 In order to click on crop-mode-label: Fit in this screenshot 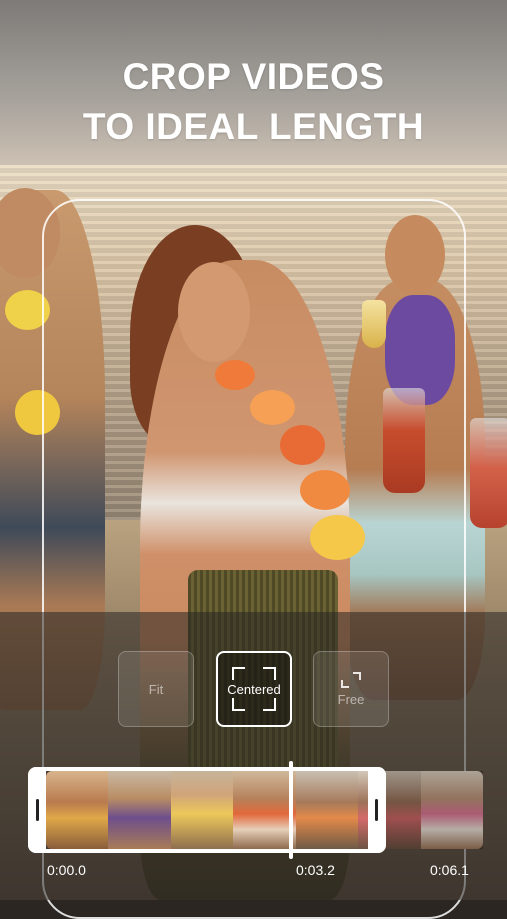, I will do `click(156, 689)`.